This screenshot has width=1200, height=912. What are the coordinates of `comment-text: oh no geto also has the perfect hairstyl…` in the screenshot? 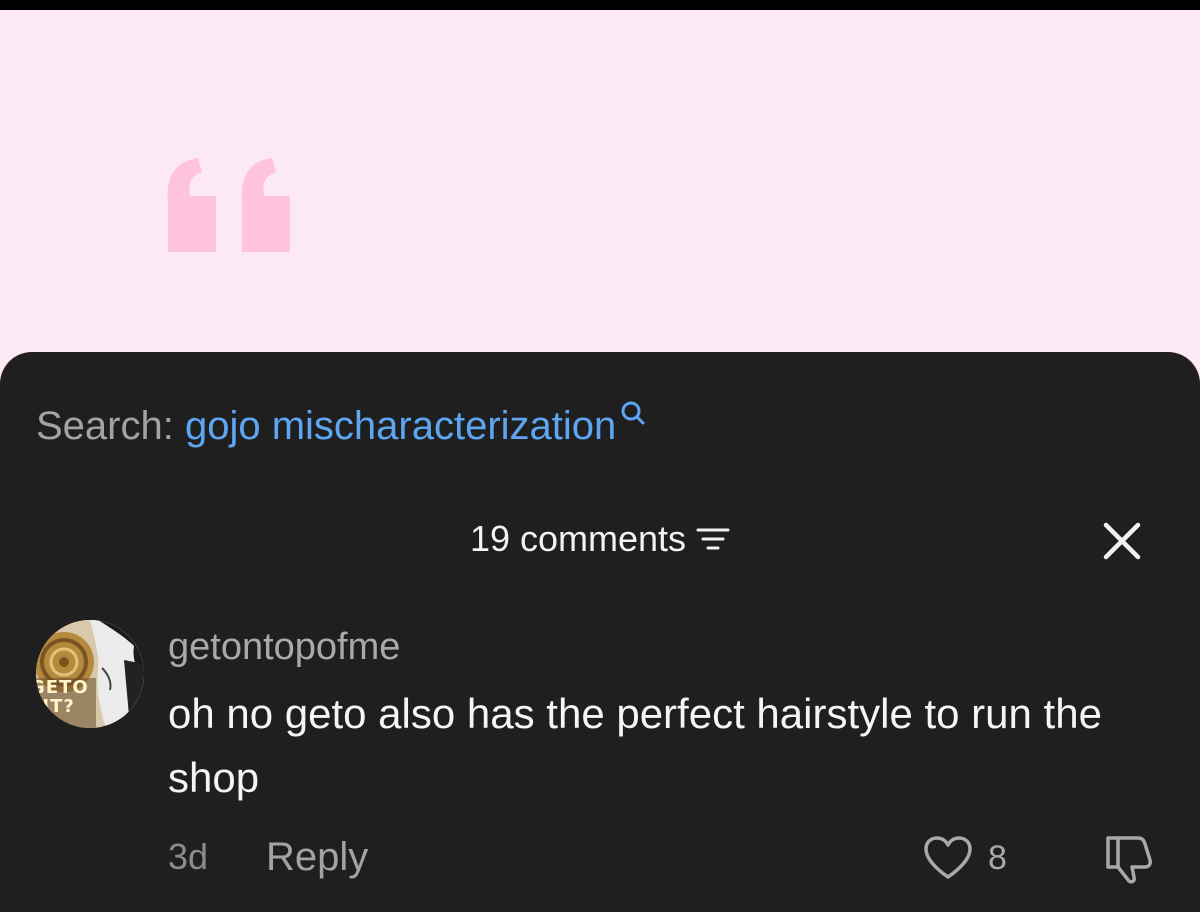 It's located at (635, 745).